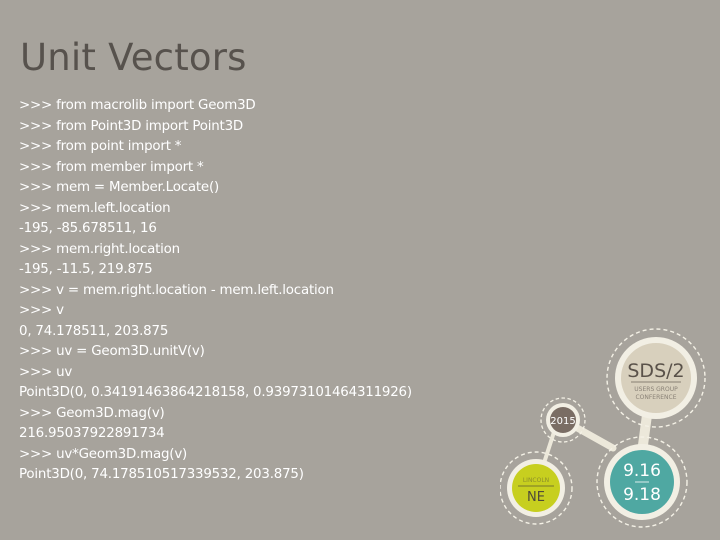 The width and height of the screenshot is (720, 540). Describe the element at coordinates (119, 187) in the screenshot. I see `code-line: >>> mem = Member.Locate()` at that location.